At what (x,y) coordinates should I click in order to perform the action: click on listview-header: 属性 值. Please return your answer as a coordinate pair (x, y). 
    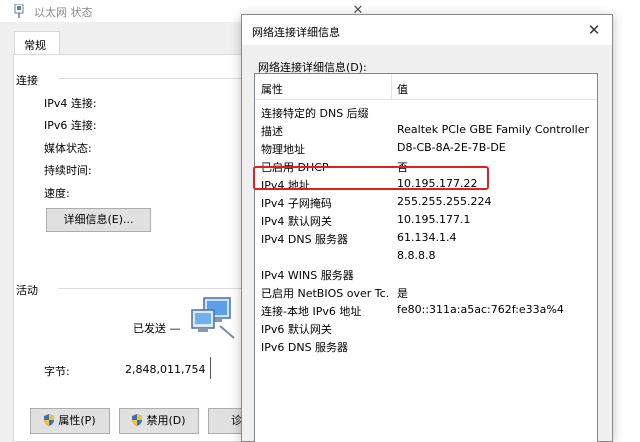
    Looking at the image, I should click on (426, 87).